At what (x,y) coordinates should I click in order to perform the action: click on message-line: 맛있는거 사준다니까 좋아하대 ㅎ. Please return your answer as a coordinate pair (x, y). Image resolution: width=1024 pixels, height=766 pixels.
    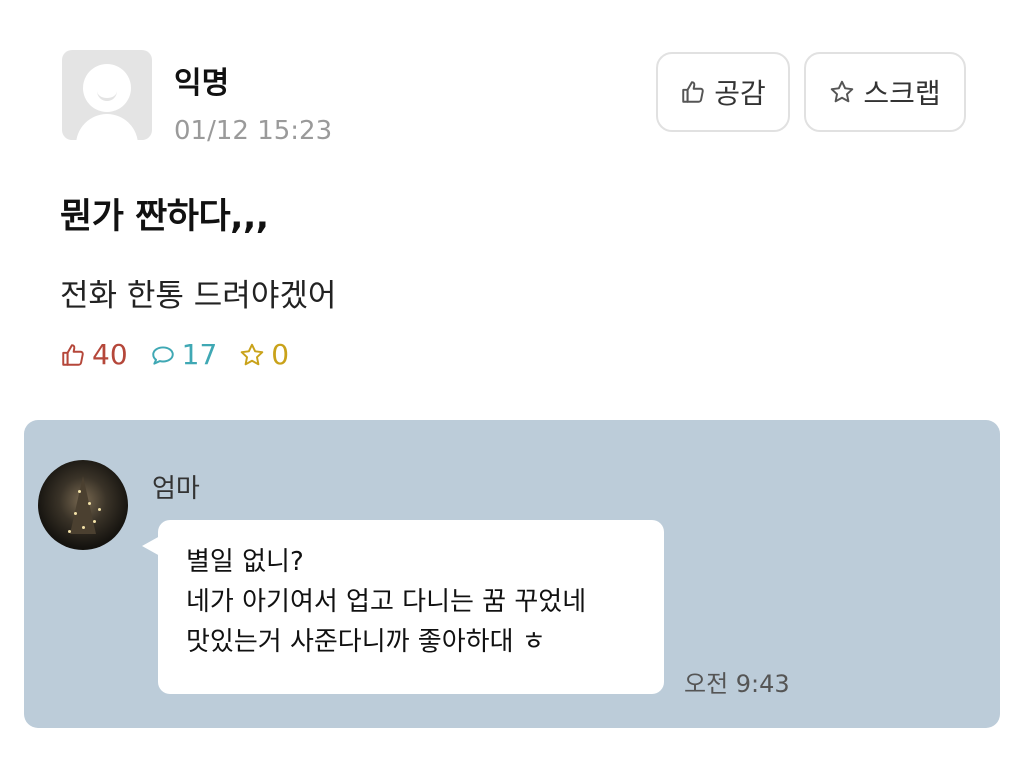
    Looking at the image, I should click on (366, 642).